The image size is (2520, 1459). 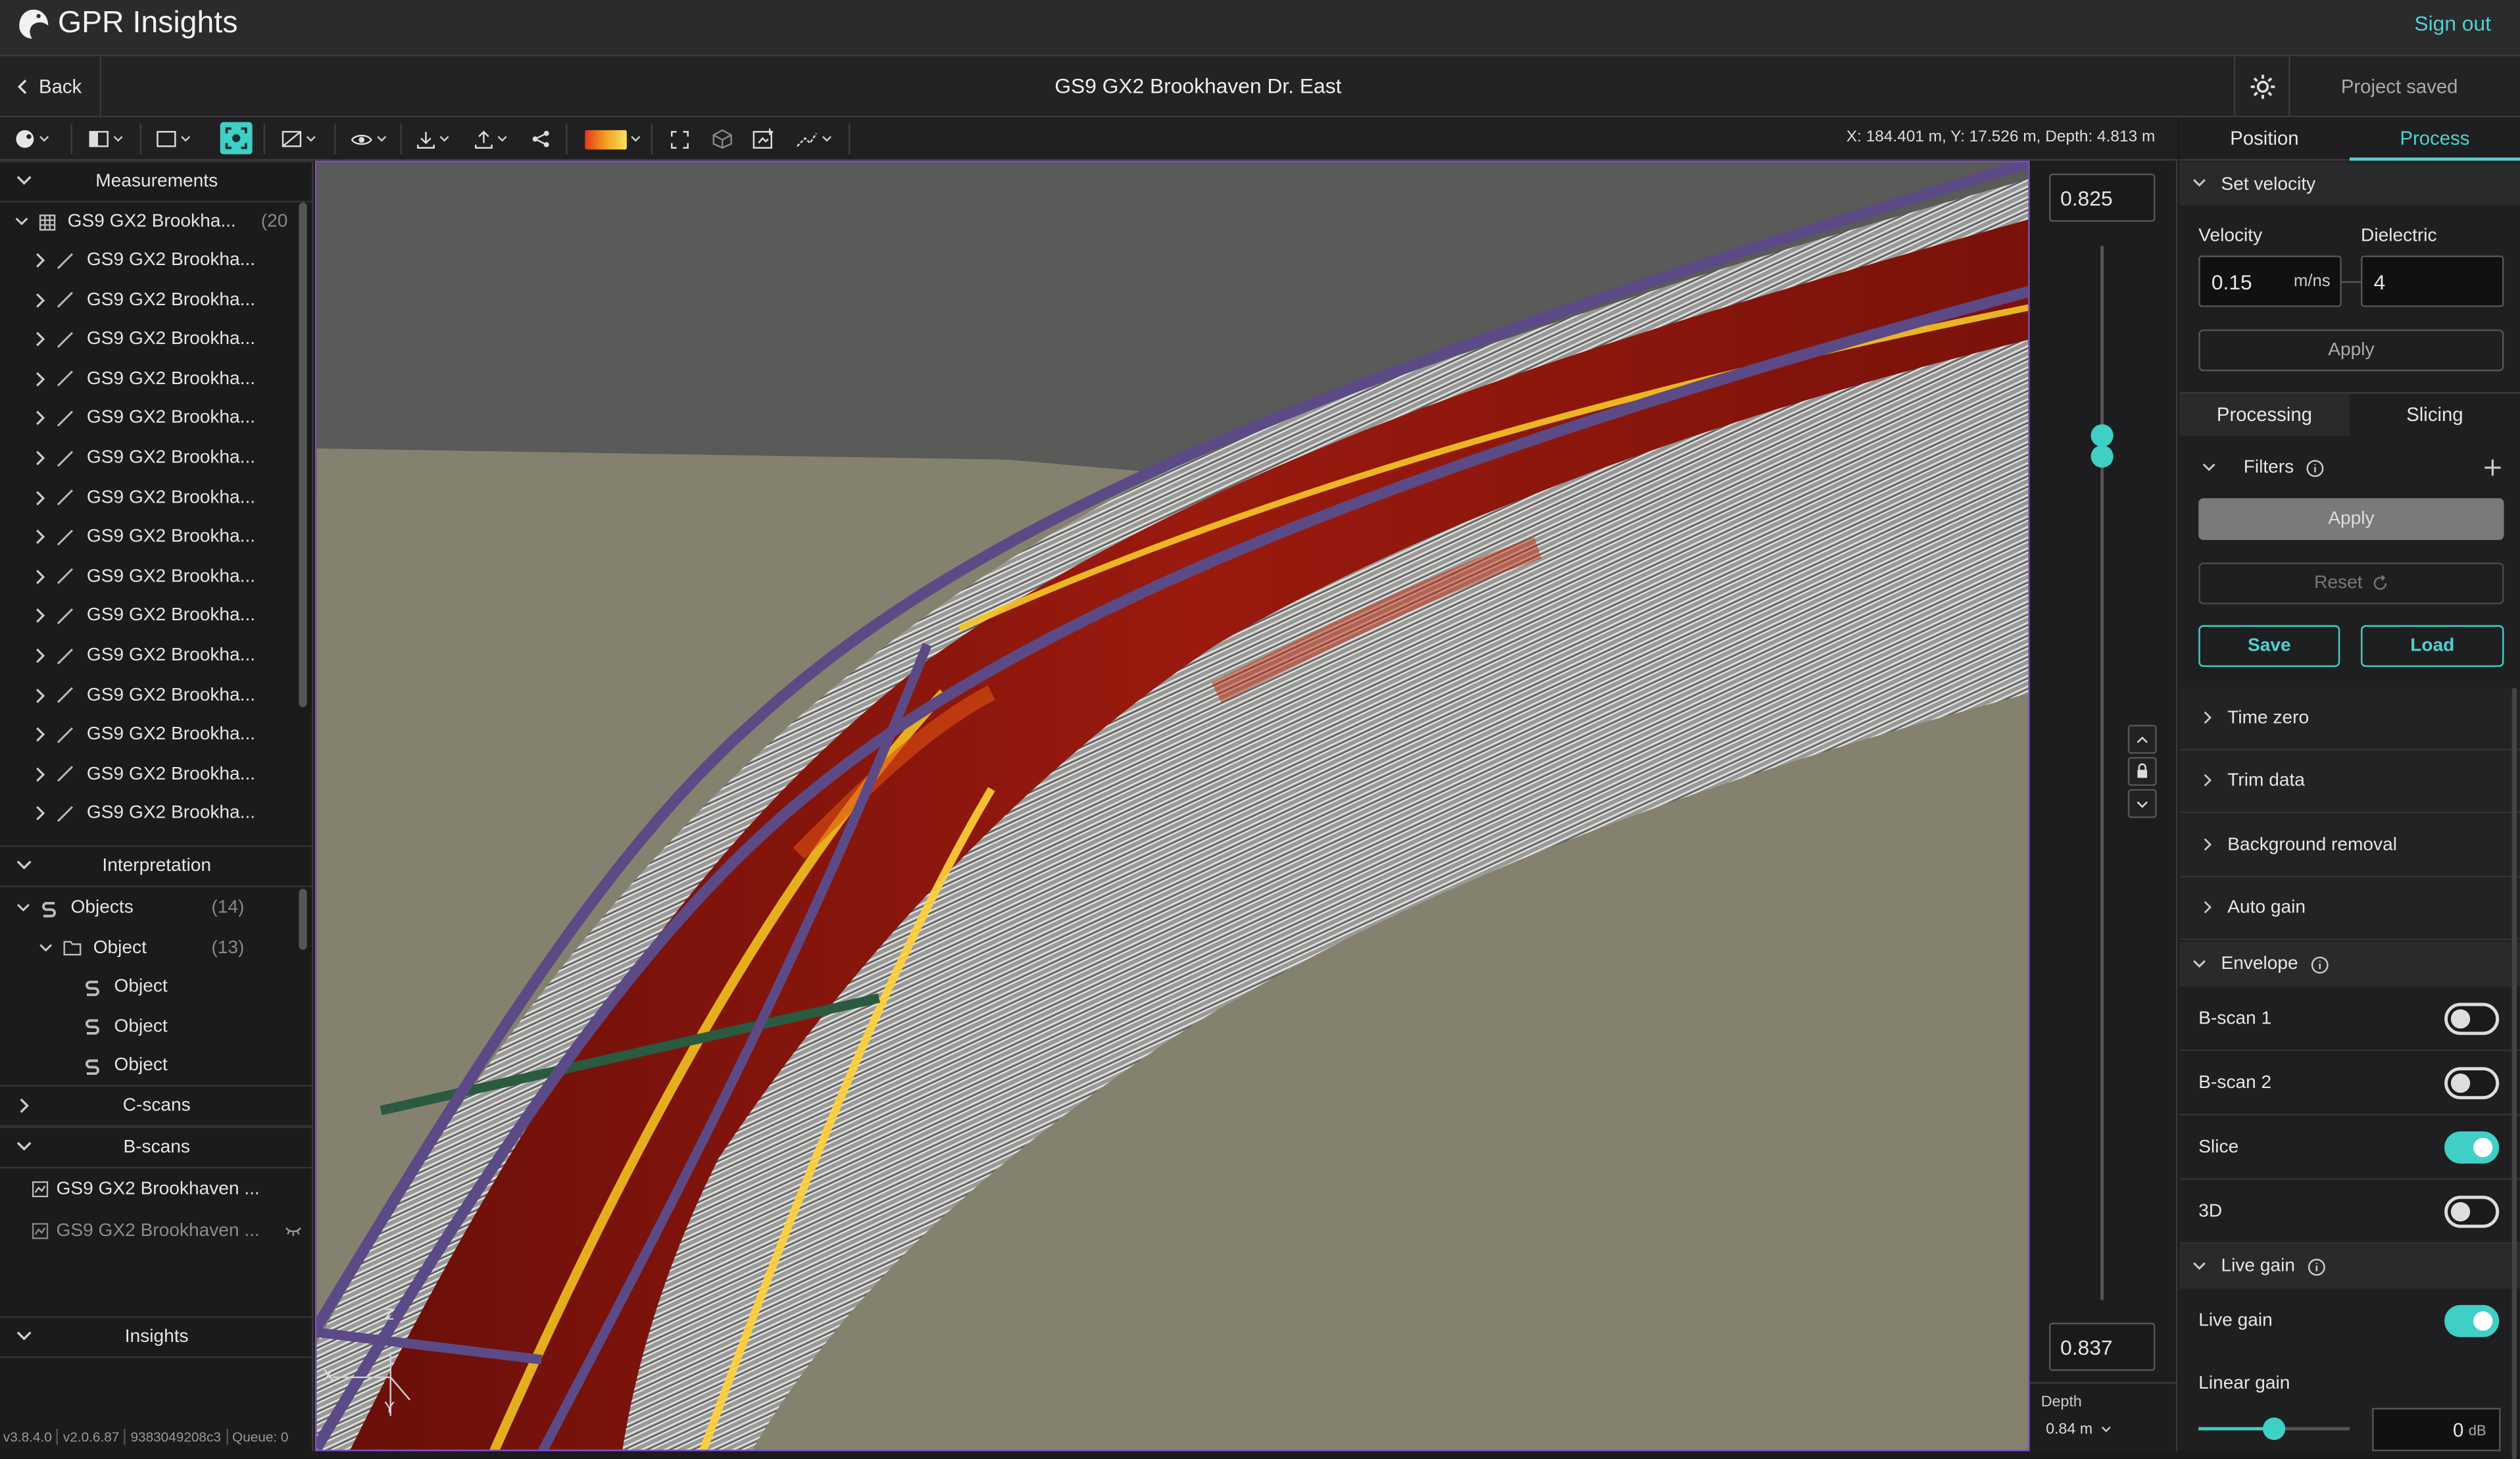 What do you see at coordinates (32, 139) in the screenshot?
I see `view-mode-button` at bounding box center [32, 139].